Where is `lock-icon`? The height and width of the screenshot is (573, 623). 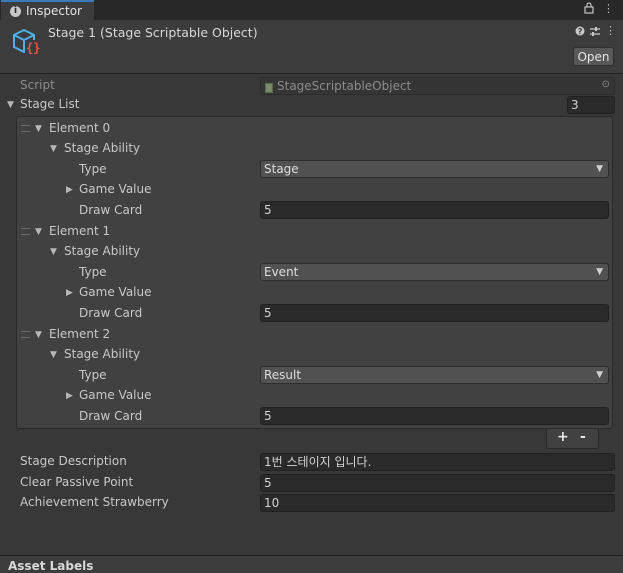 lock-icon is located at coordinates (589, 9).